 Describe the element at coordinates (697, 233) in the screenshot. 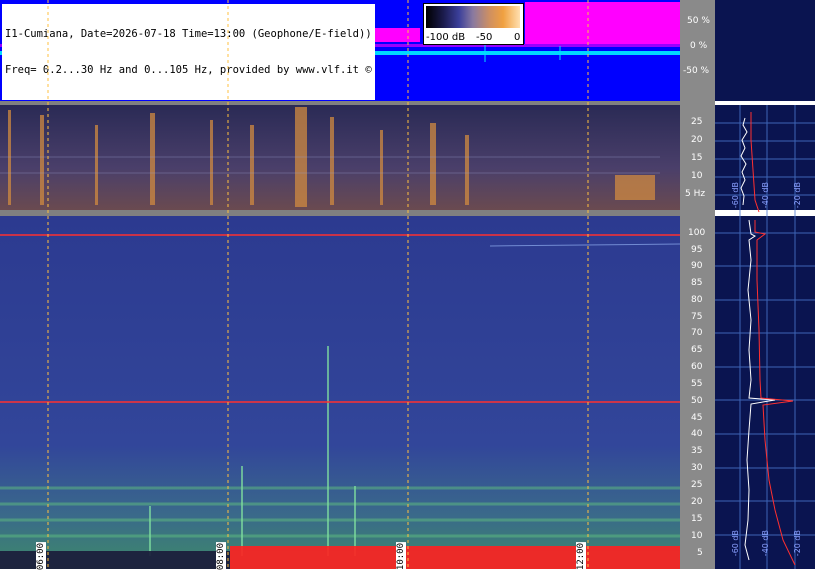

I see `high-tick-100: 100` at that location.